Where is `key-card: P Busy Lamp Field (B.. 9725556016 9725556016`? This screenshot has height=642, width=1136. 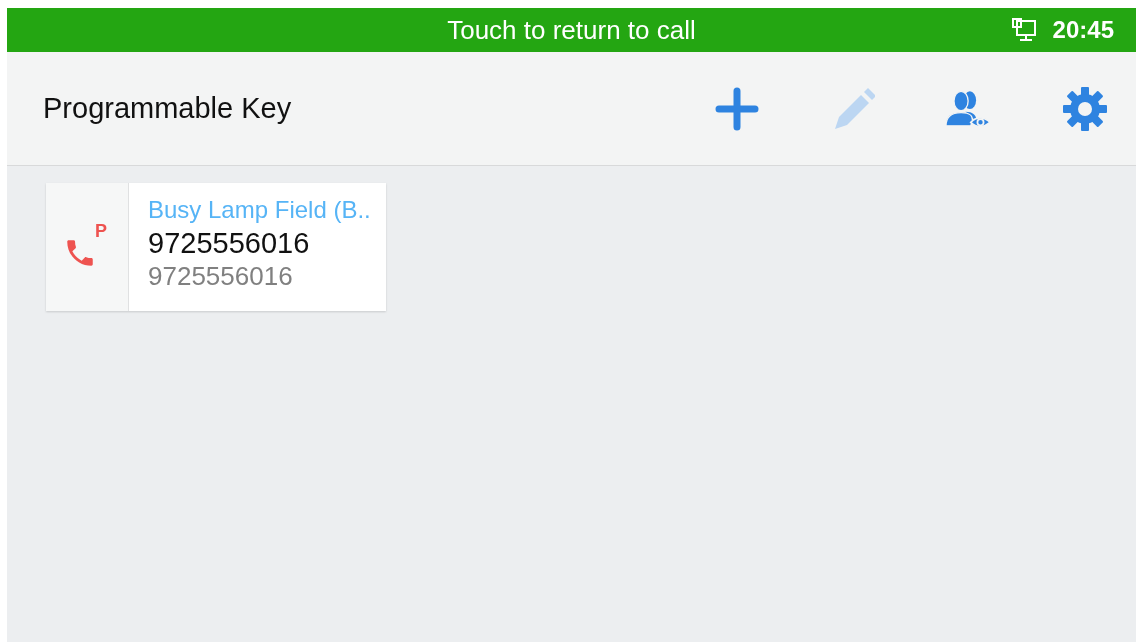 key-card: P Busy Lamp Field (B.. 9725556016 9725556016 is located at coordinates (216, 247).